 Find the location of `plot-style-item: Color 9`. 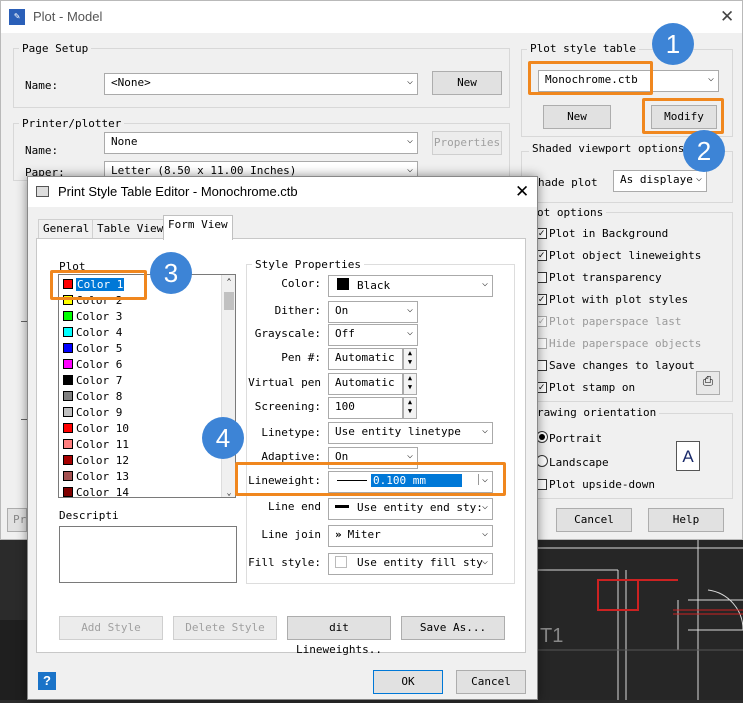

plot-style-item: Color 9 is located at coordinates (92, 414).